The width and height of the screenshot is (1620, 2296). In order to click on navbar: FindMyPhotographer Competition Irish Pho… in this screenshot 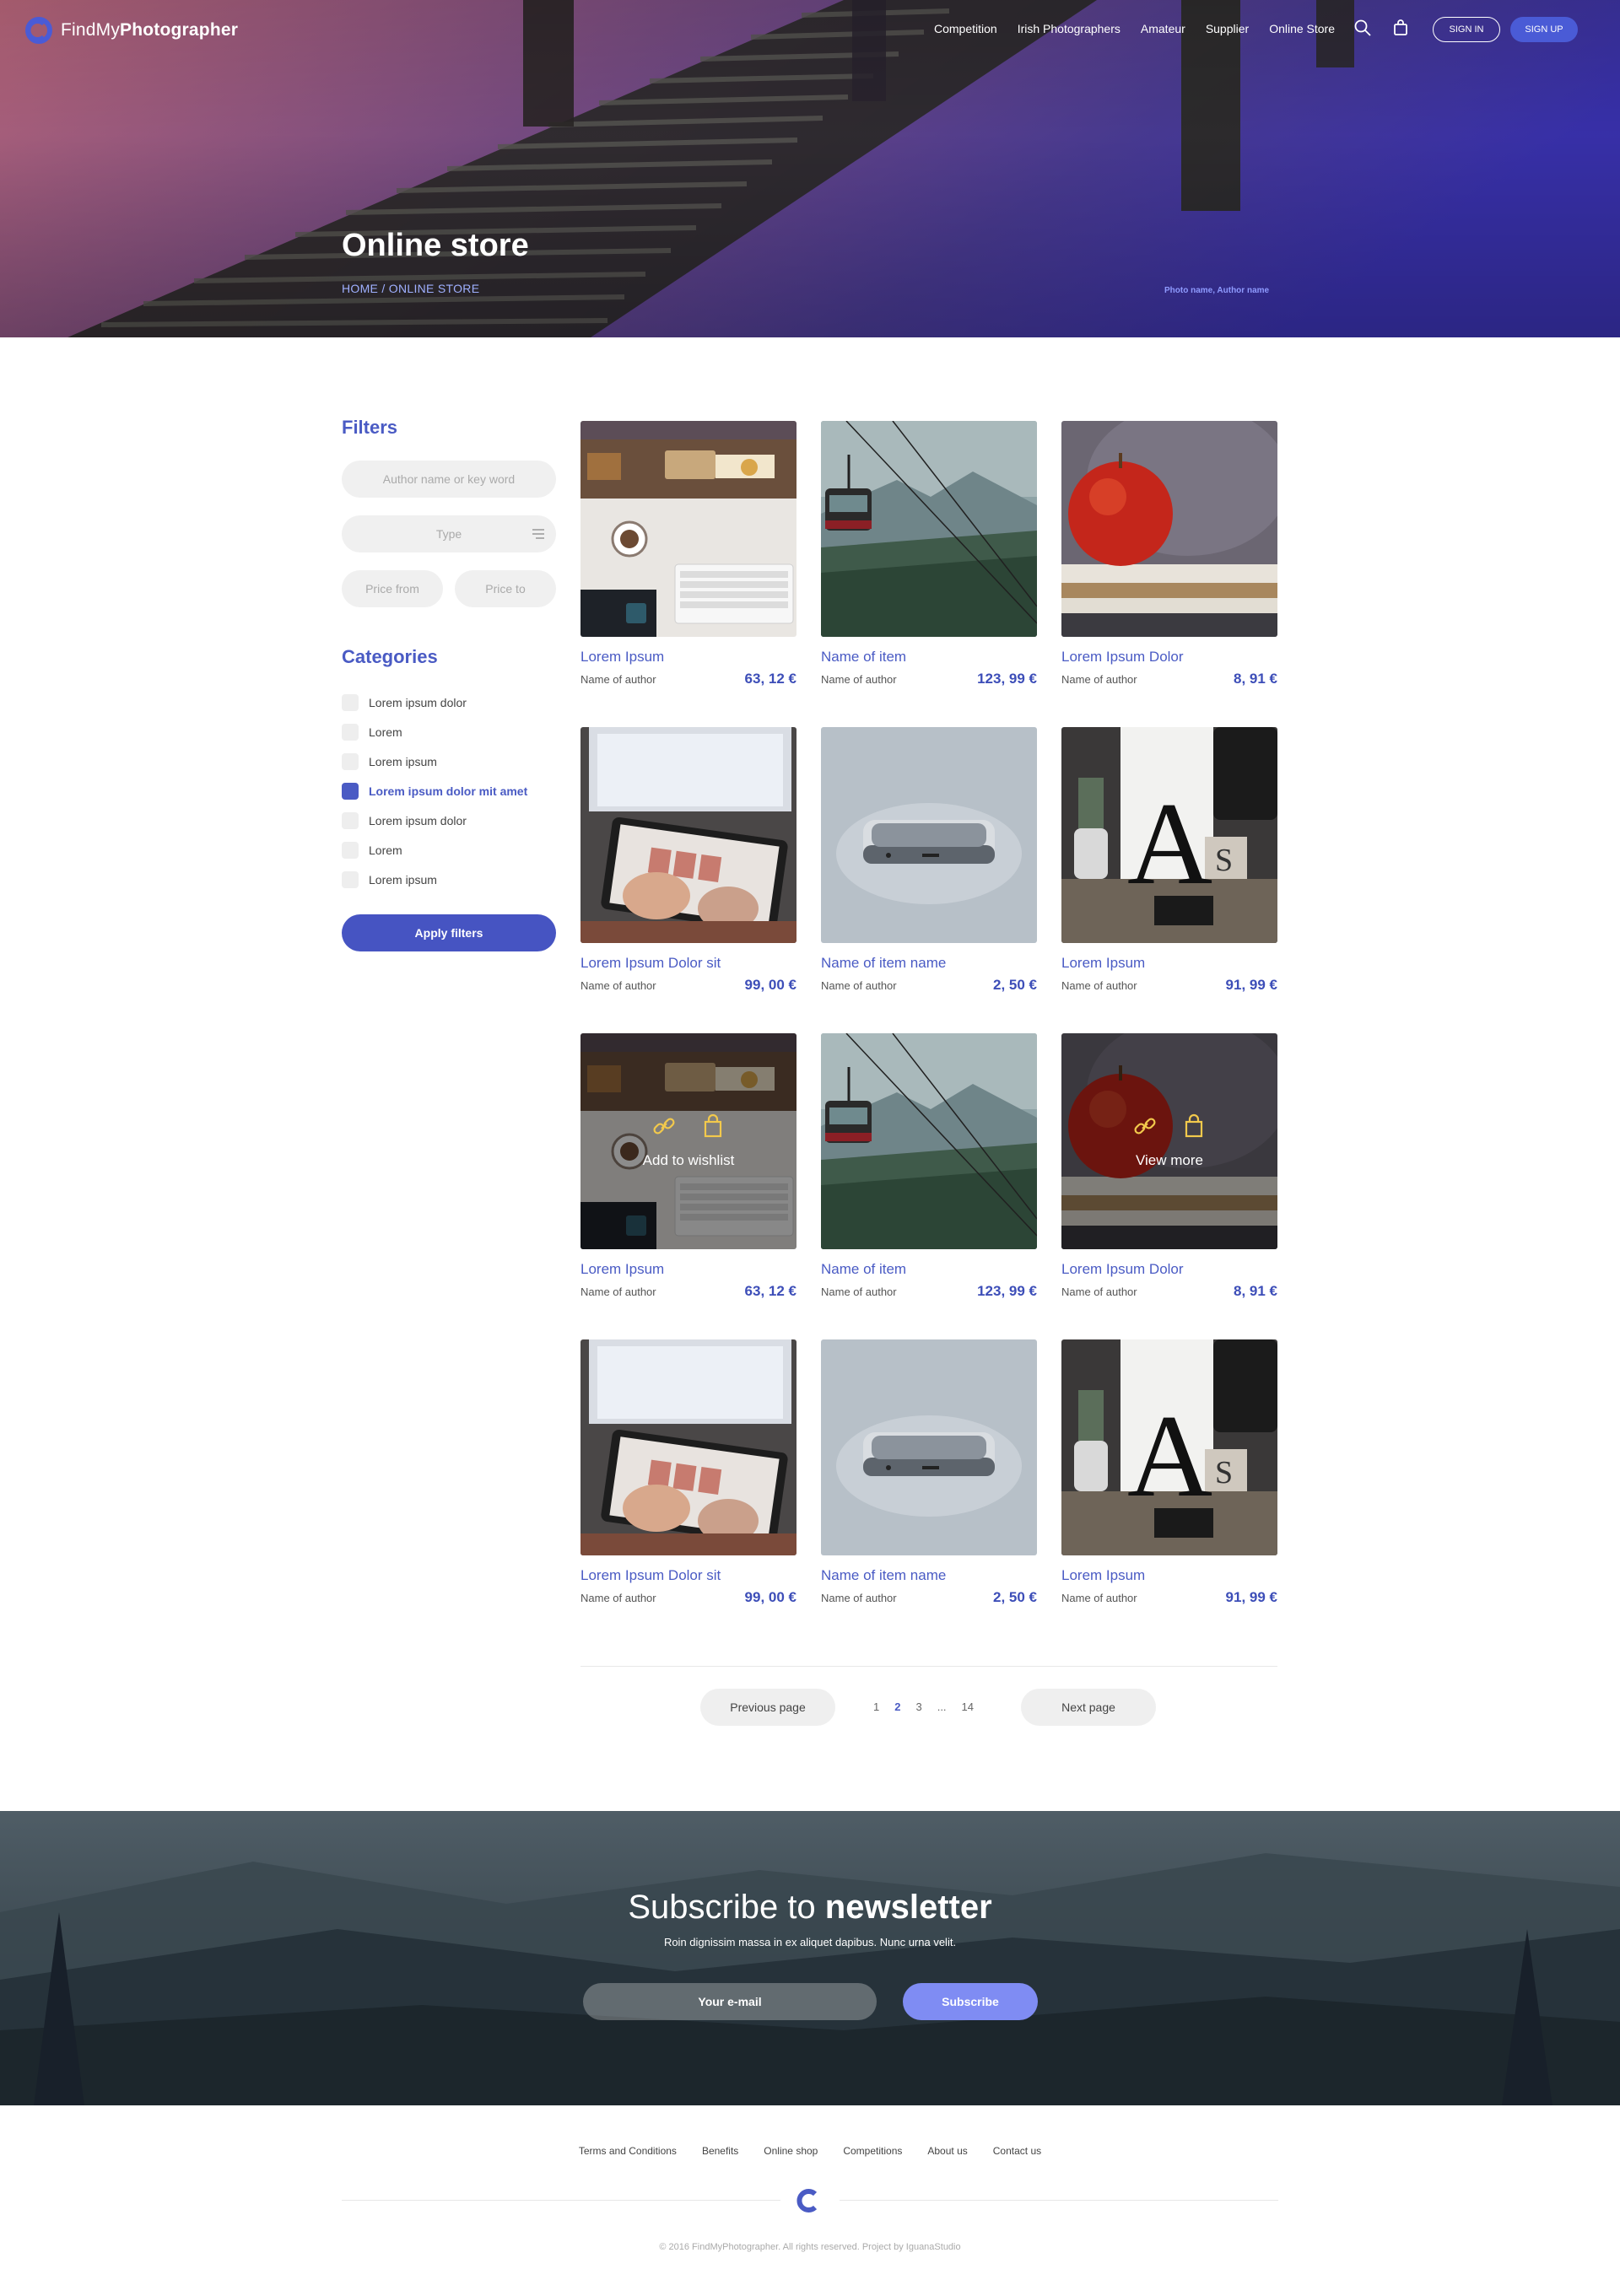, I will do `click(810, 30)`.